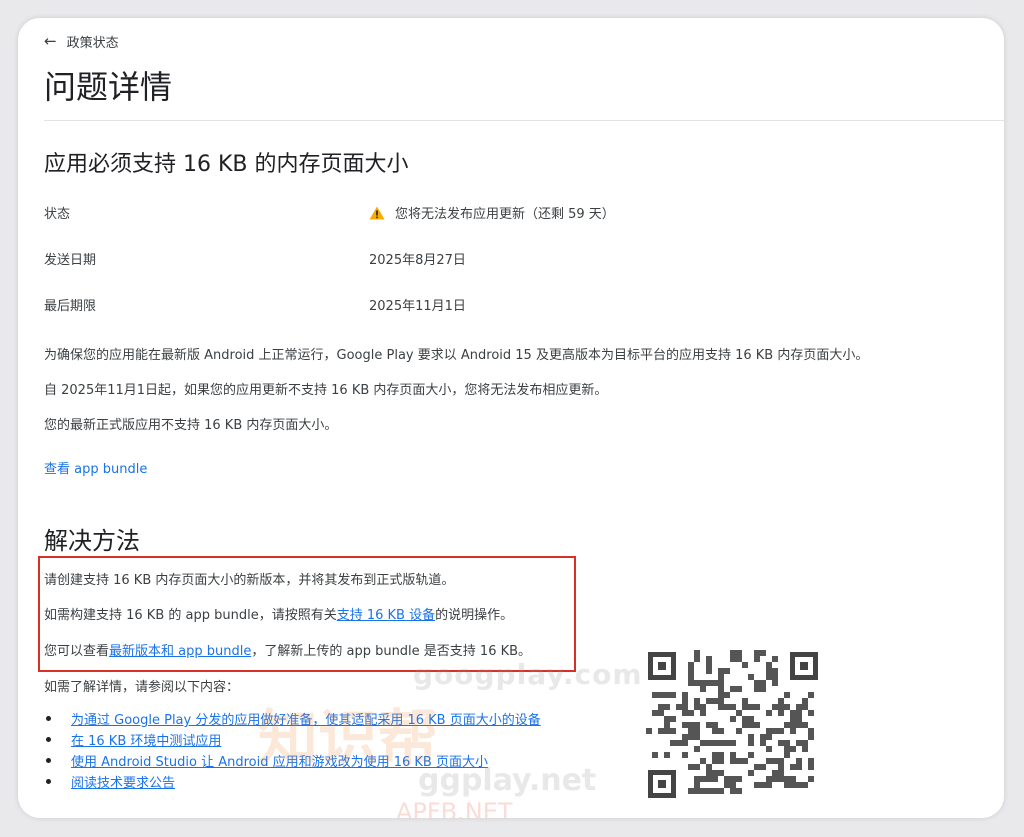 The width and height of the screenshot is (1024, 837). Describe the element at coordinates (417, 306) in the screenshot. I see `deadline-value: 2025年11月1日` at that location.